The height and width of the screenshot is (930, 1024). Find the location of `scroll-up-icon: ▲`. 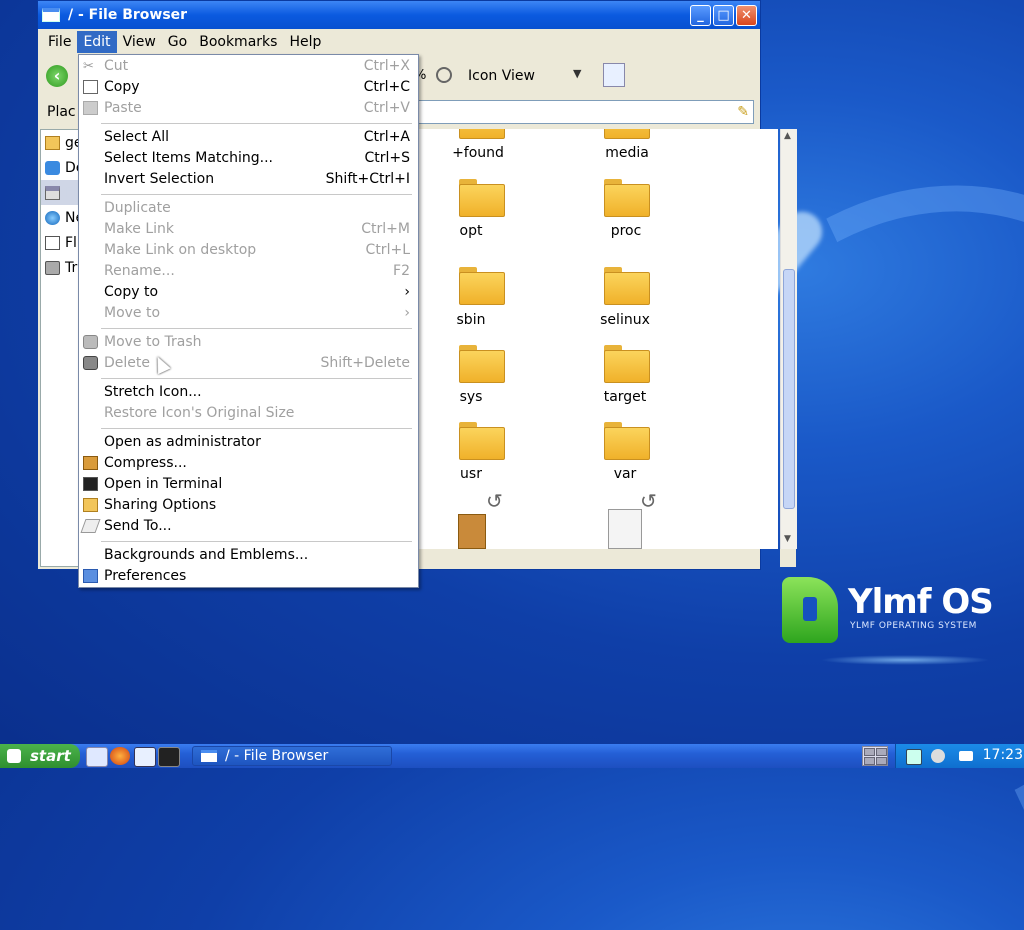

scroll-up-icon: ▲ is located at coordinates (787, 136).